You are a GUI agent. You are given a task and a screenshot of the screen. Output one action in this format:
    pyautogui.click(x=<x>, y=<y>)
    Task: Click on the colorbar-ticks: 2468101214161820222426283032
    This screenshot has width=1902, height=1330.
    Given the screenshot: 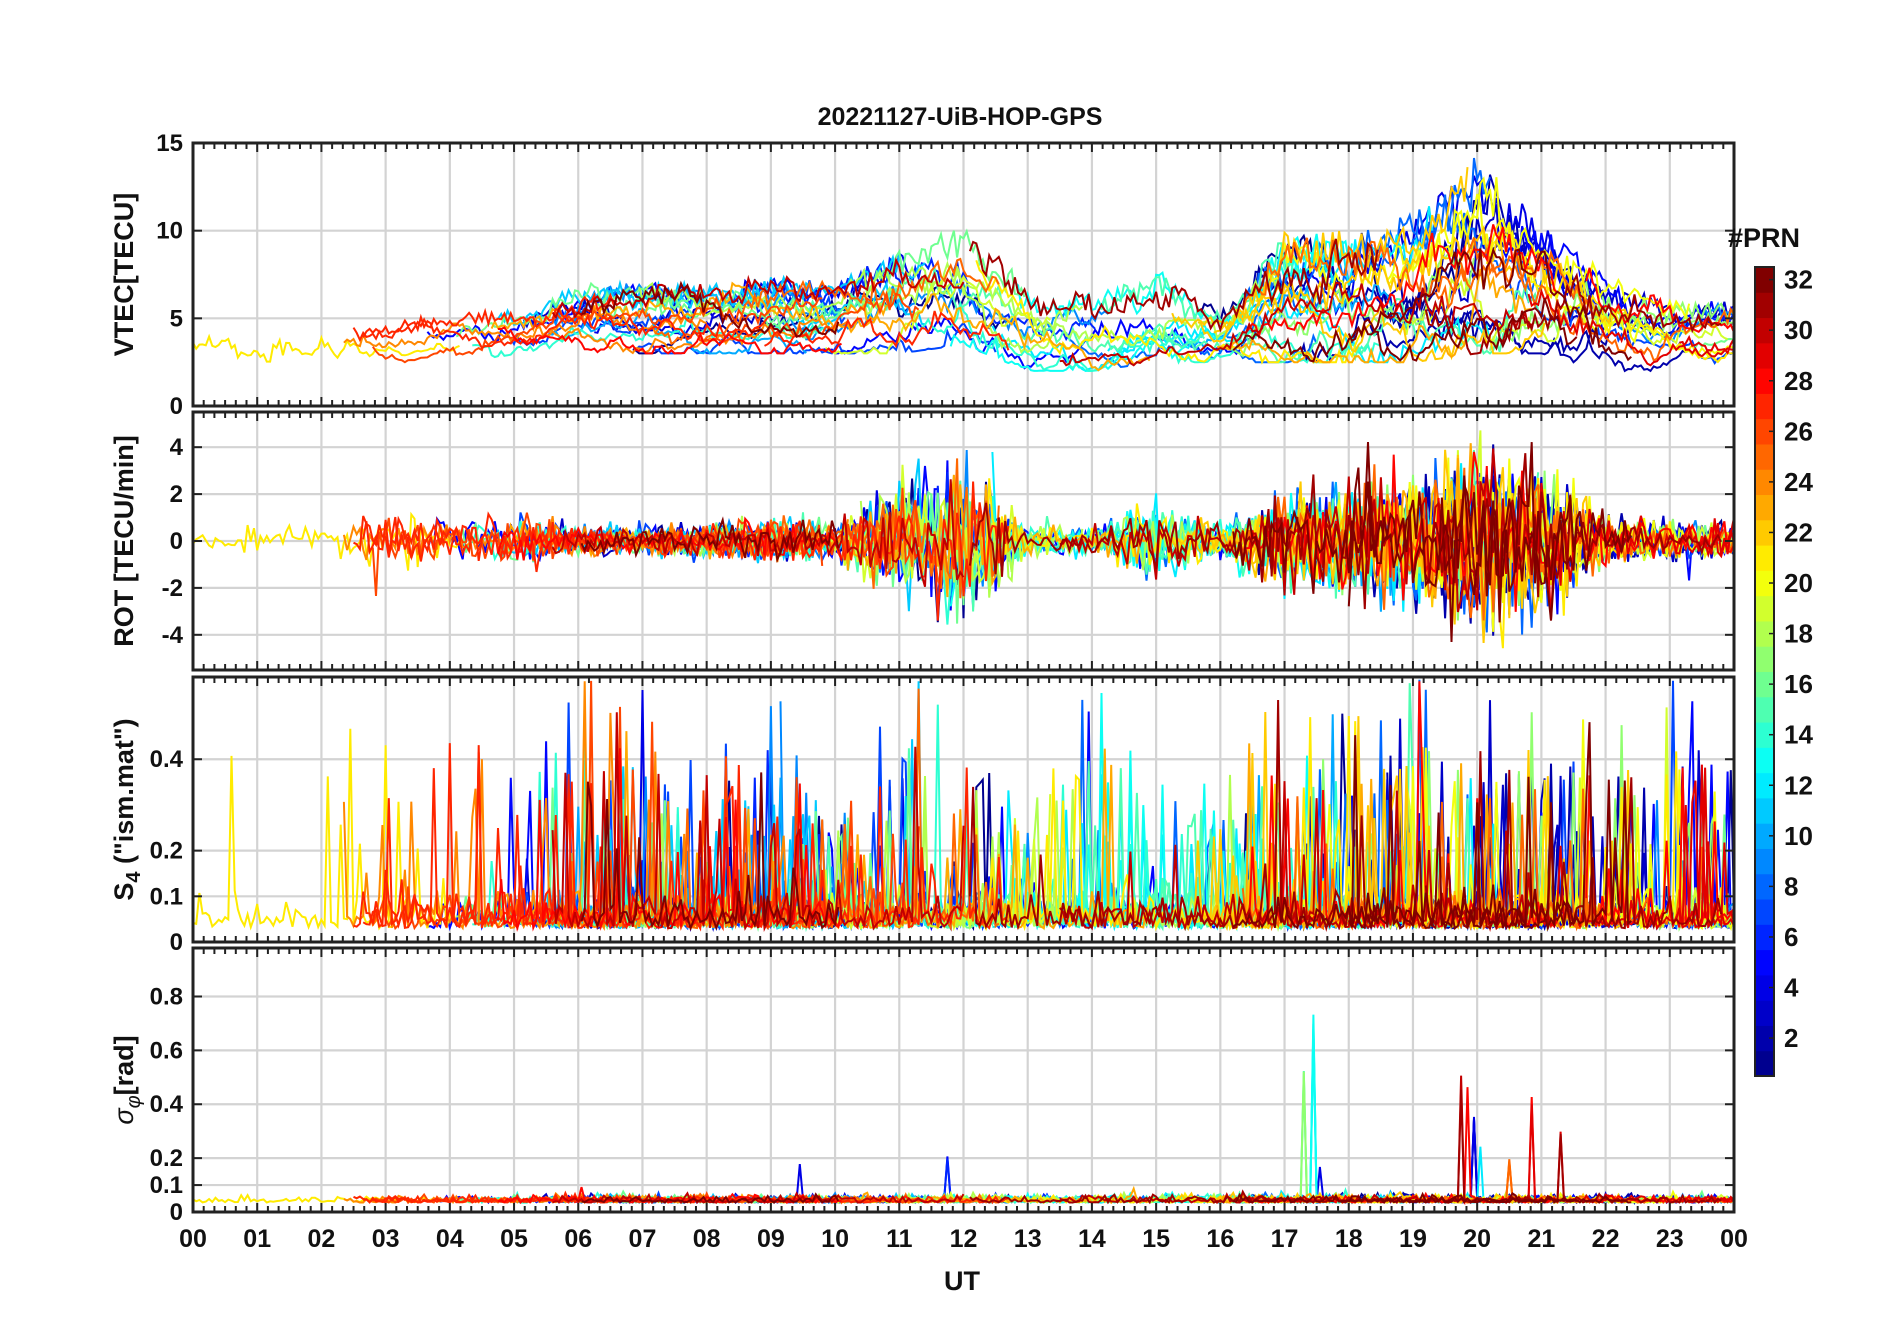 What is the action you would take?
    pyautogui.click(x=1791, y=659)
    